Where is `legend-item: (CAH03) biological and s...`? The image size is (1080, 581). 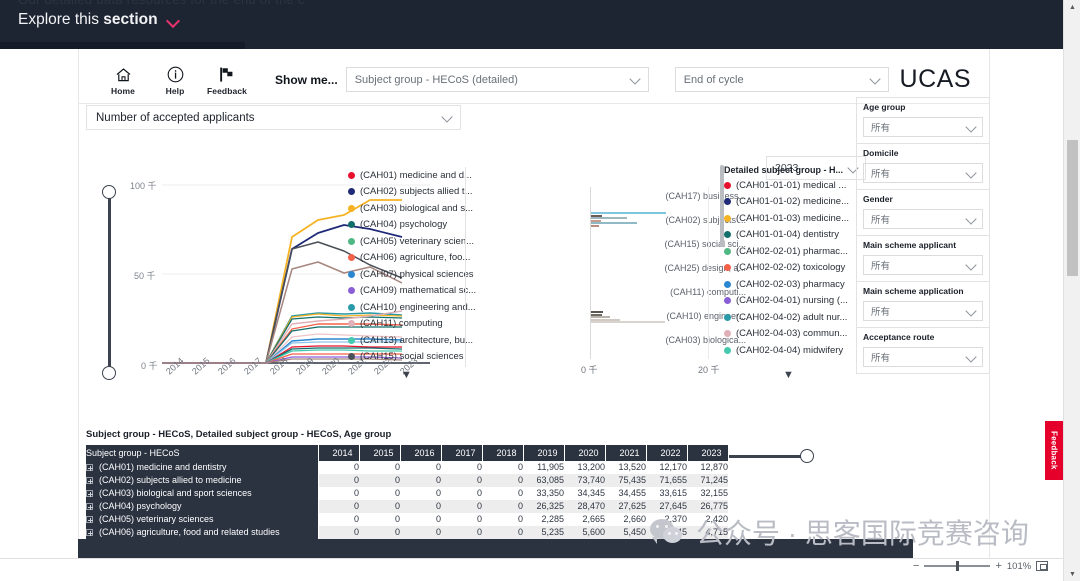 legend-item: (CAH03) biological and s... is located at coordinates (410, 208).